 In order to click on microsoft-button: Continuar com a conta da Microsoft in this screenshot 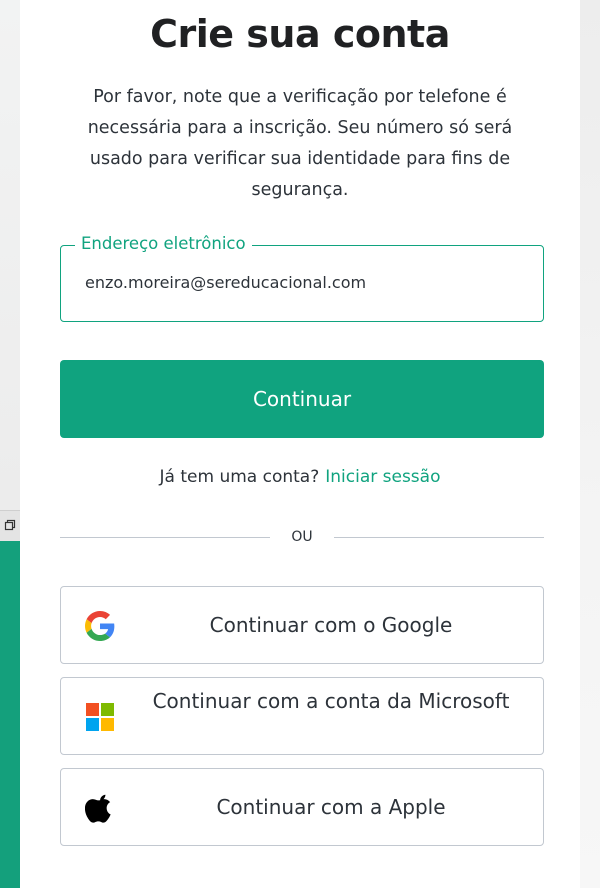, I will do `click(302, 716)`.